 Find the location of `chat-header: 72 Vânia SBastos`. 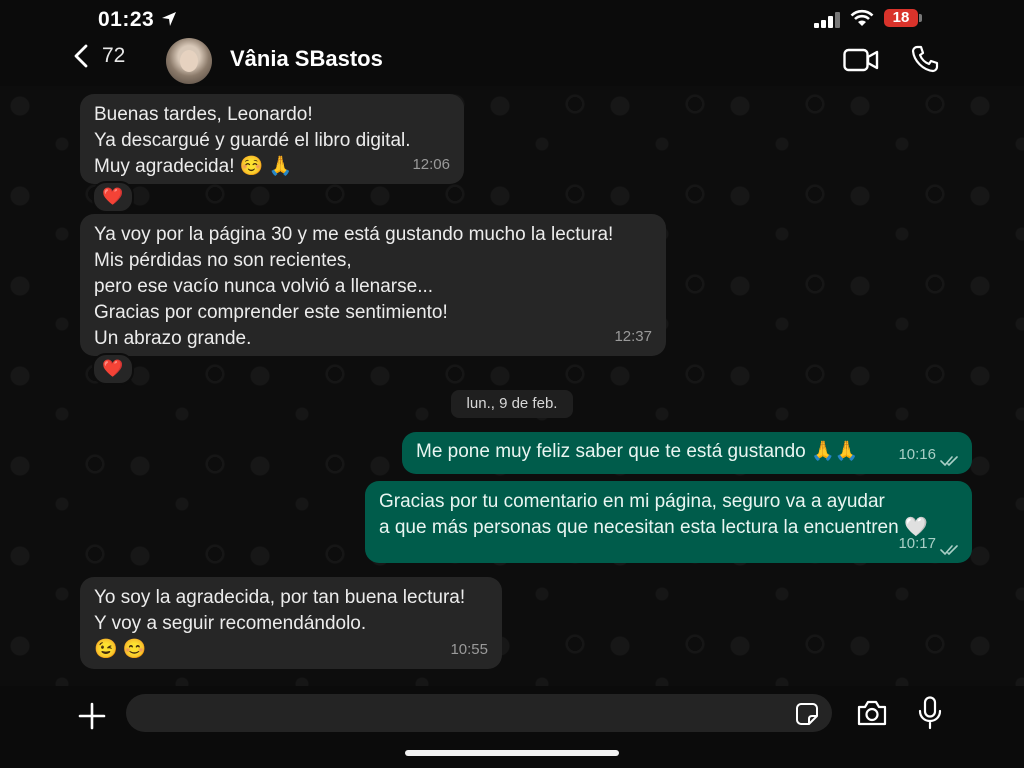

chat-header: 72 Vânia SBastos is located at coordinates (512, 62).